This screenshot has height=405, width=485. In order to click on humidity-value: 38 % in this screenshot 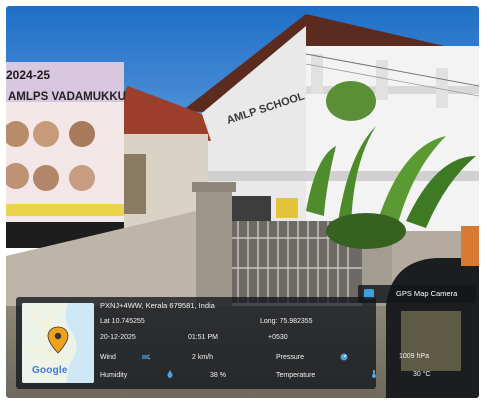, I will do `click(218, 375)`.